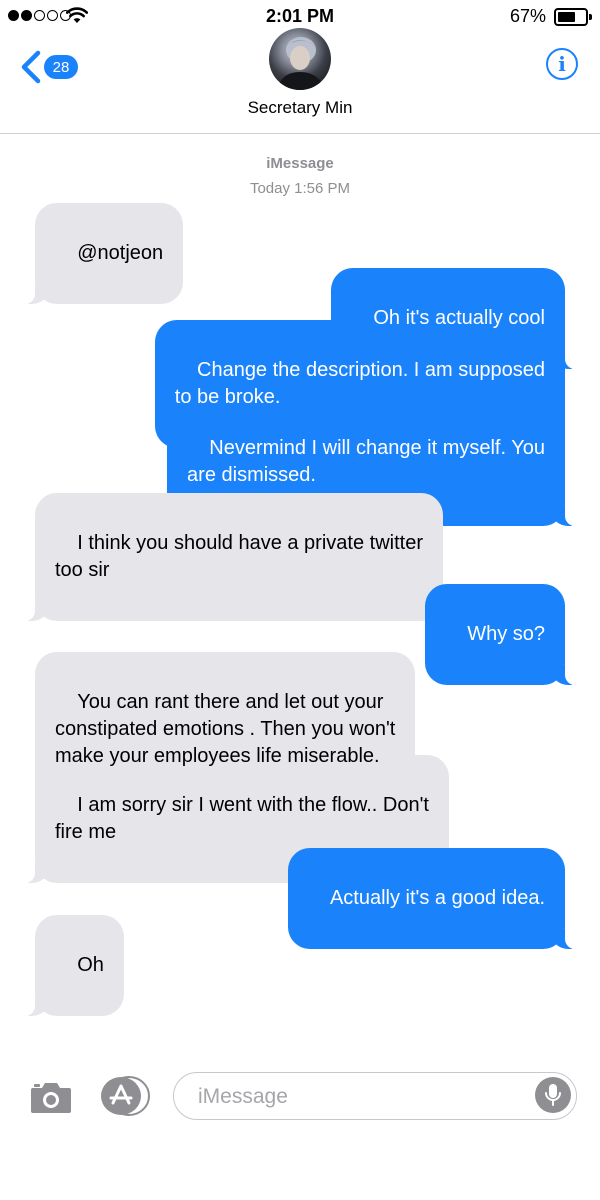  I want to click on message-text: Oh, so click(90, 965).